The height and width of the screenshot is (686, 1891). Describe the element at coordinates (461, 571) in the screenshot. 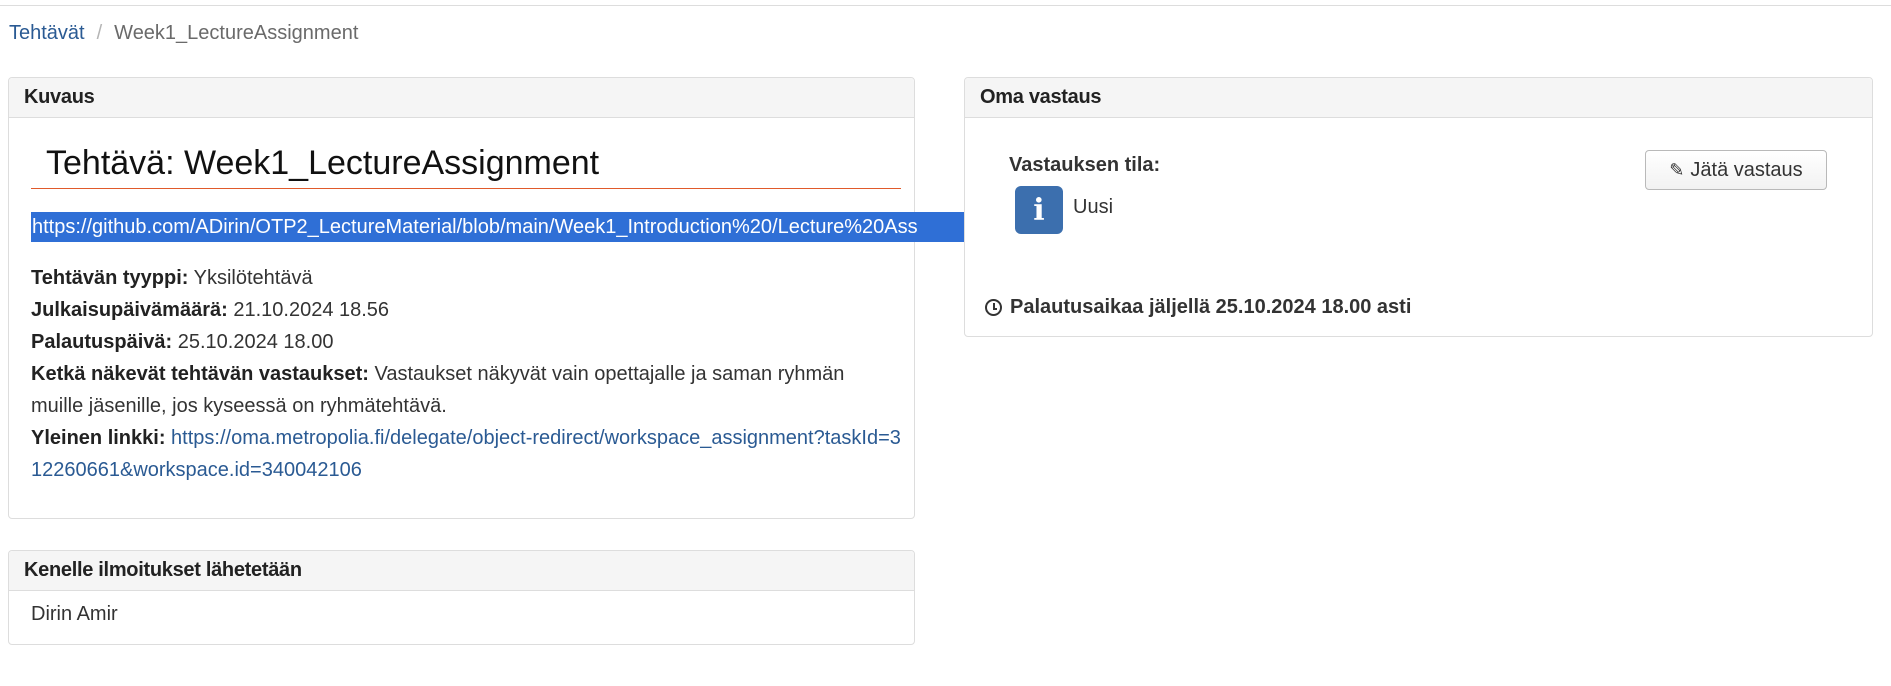

I see `notification-panel-heading: Kenelle ilmoitukset lähetetään` at that location.